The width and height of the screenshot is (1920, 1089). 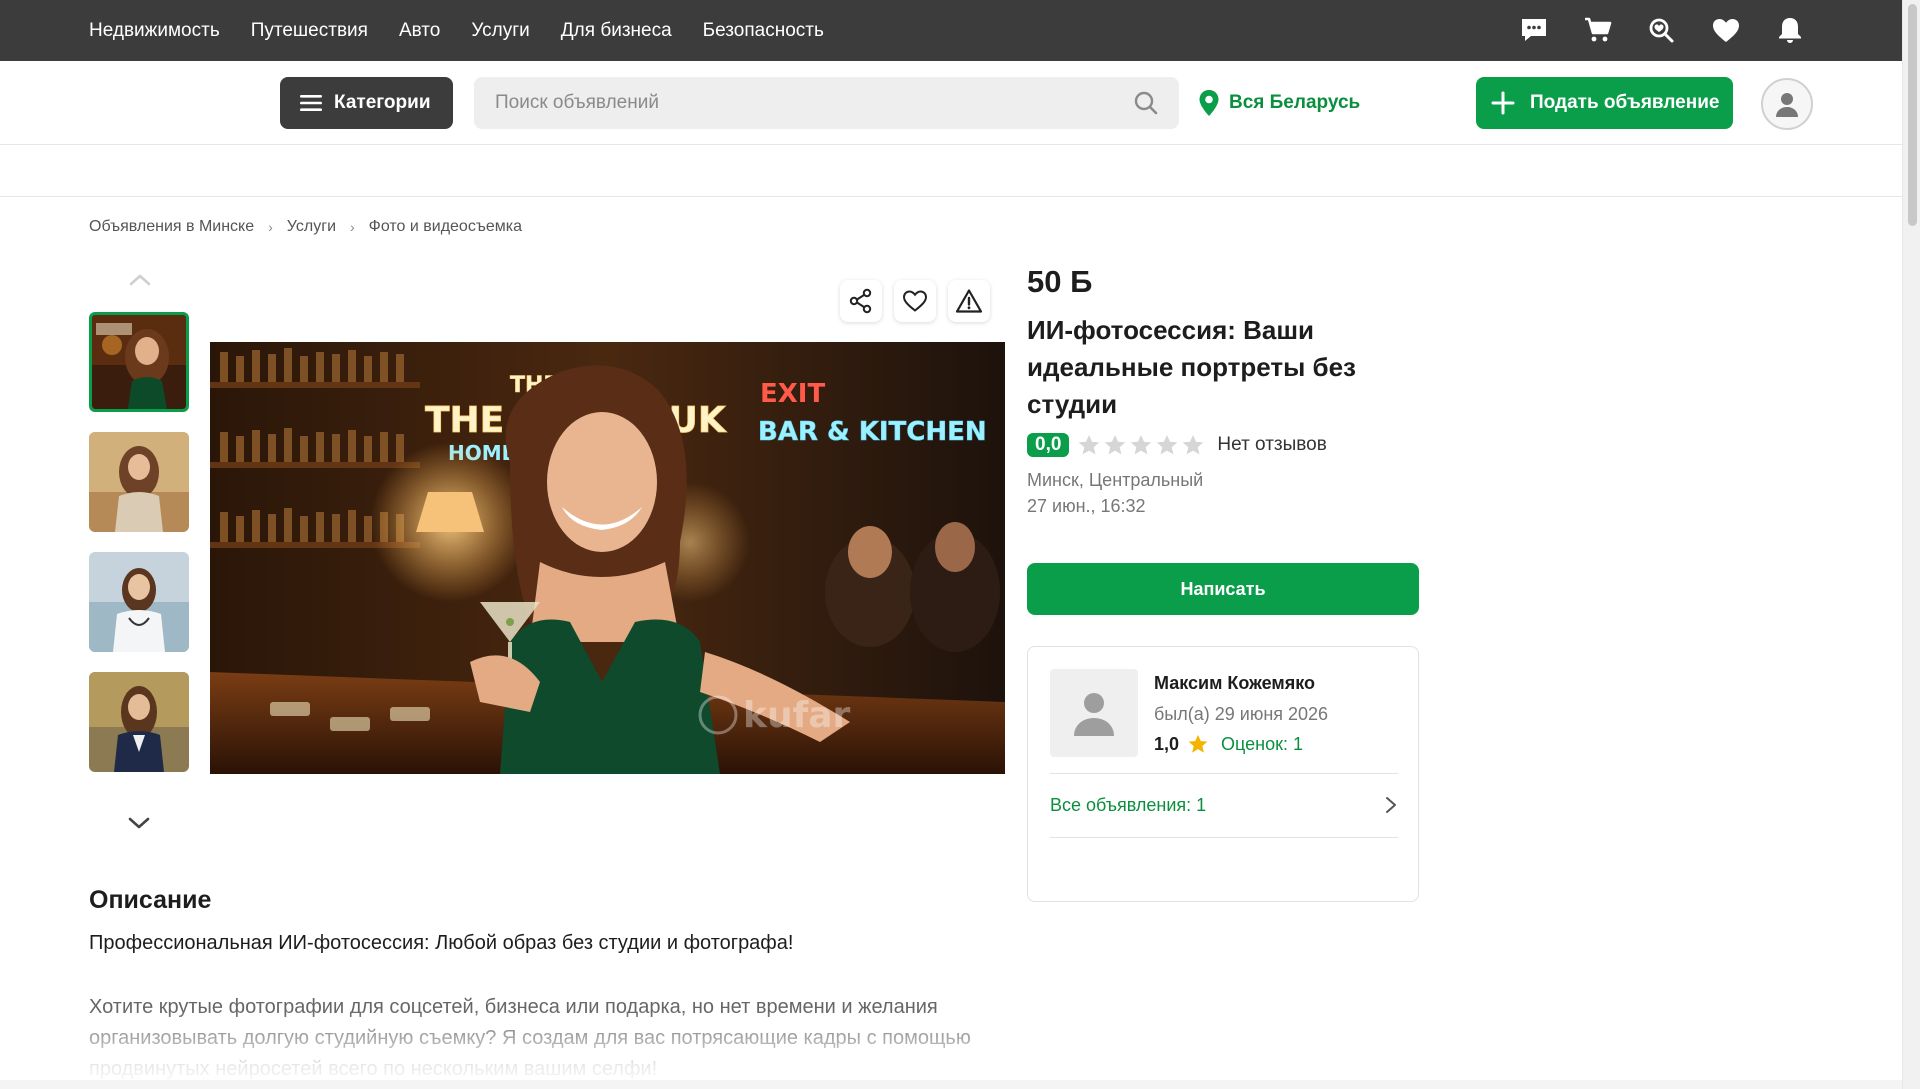 What do you see at coordinates (500, 31) in the screenshot?
I see `nav-link-services: Услуги` at bounding box center [500, 31].